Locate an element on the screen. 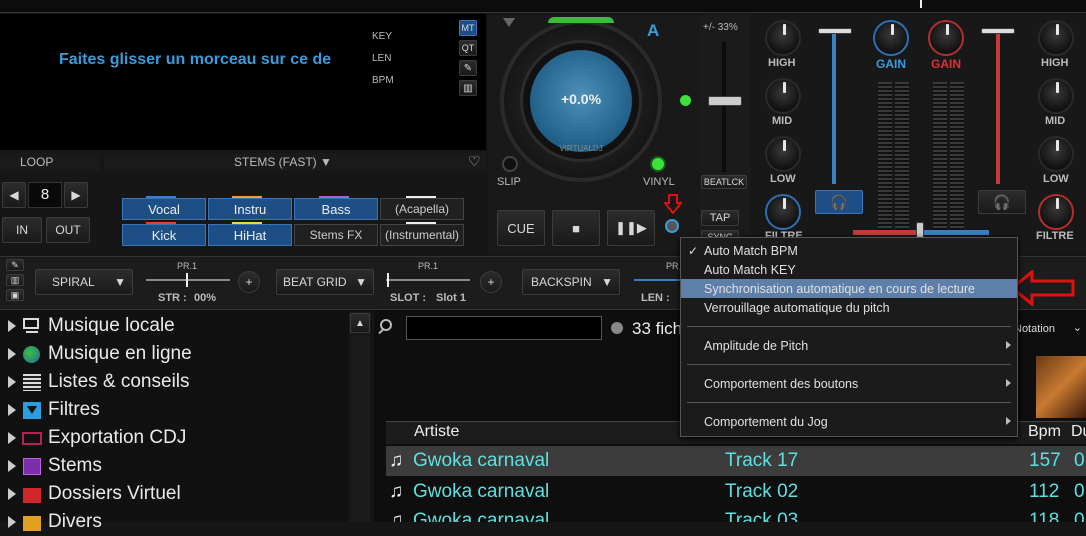  tree-item-lists: Listes & conseils is located at coordinates (95, 382).